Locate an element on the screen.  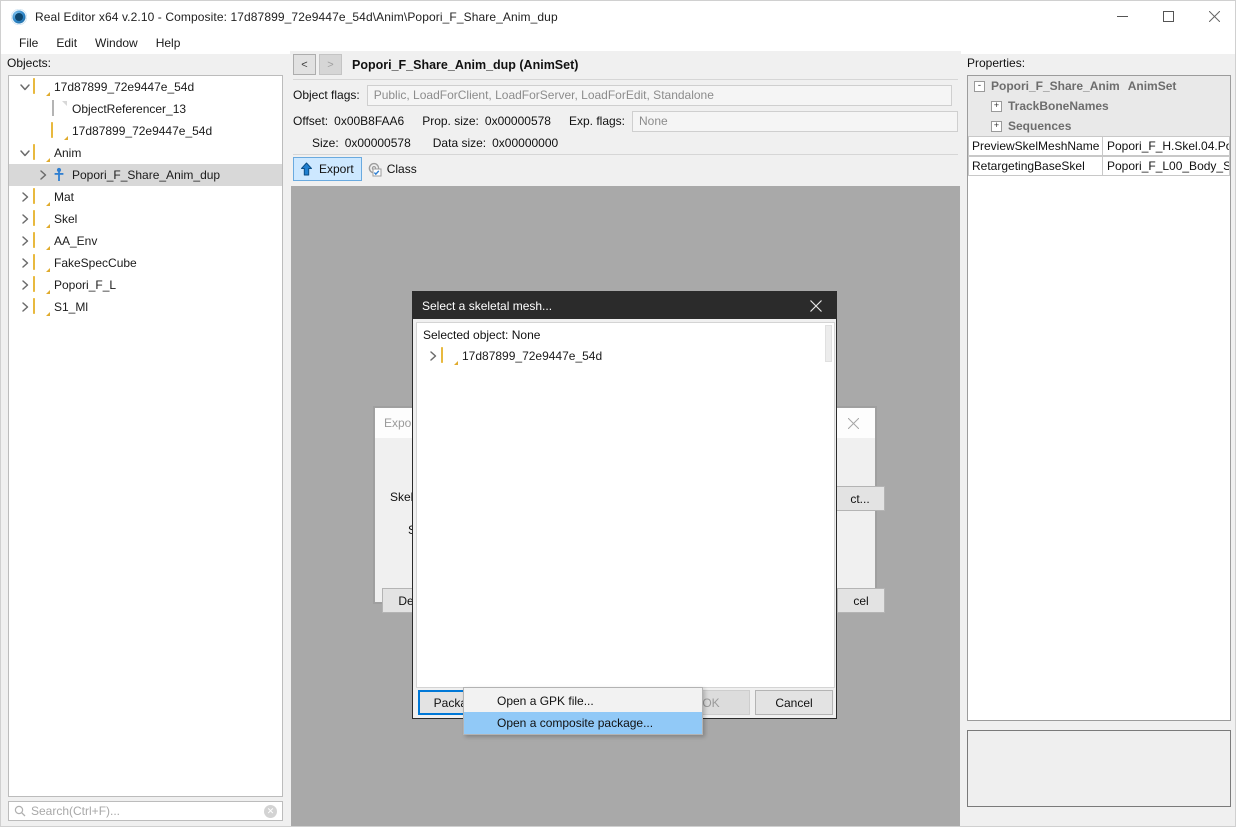
tab-class: Class is located at coordinates (393, 169).